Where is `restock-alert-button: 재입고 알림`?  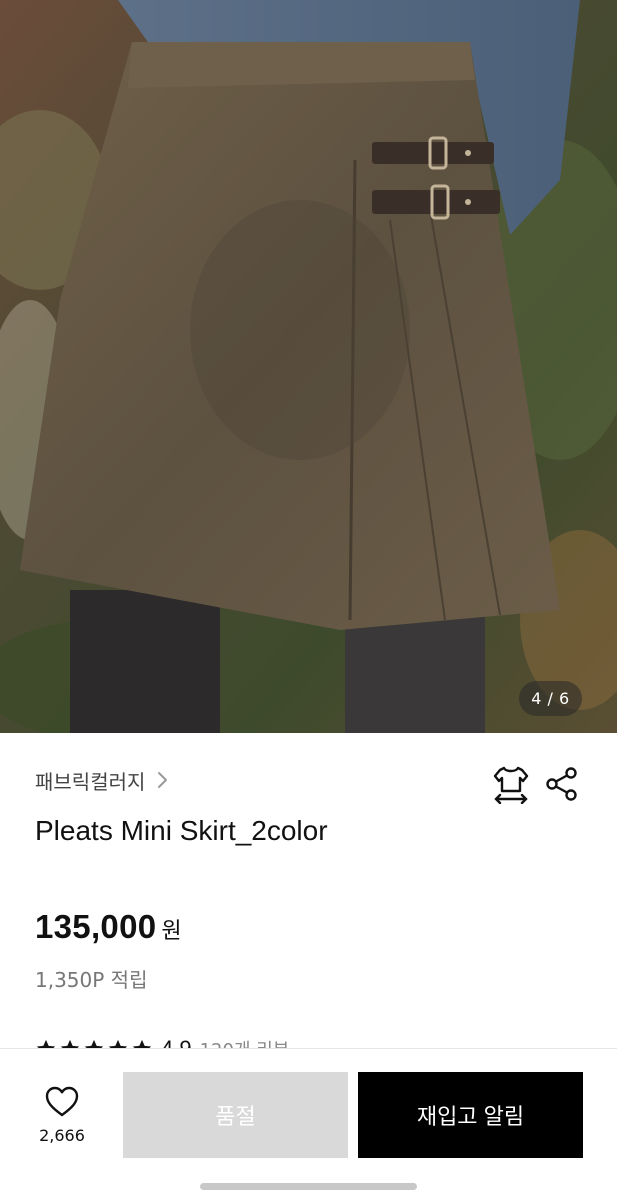 restock-alert-button: 재입고 알림 is located at coordinates (470, 1115).